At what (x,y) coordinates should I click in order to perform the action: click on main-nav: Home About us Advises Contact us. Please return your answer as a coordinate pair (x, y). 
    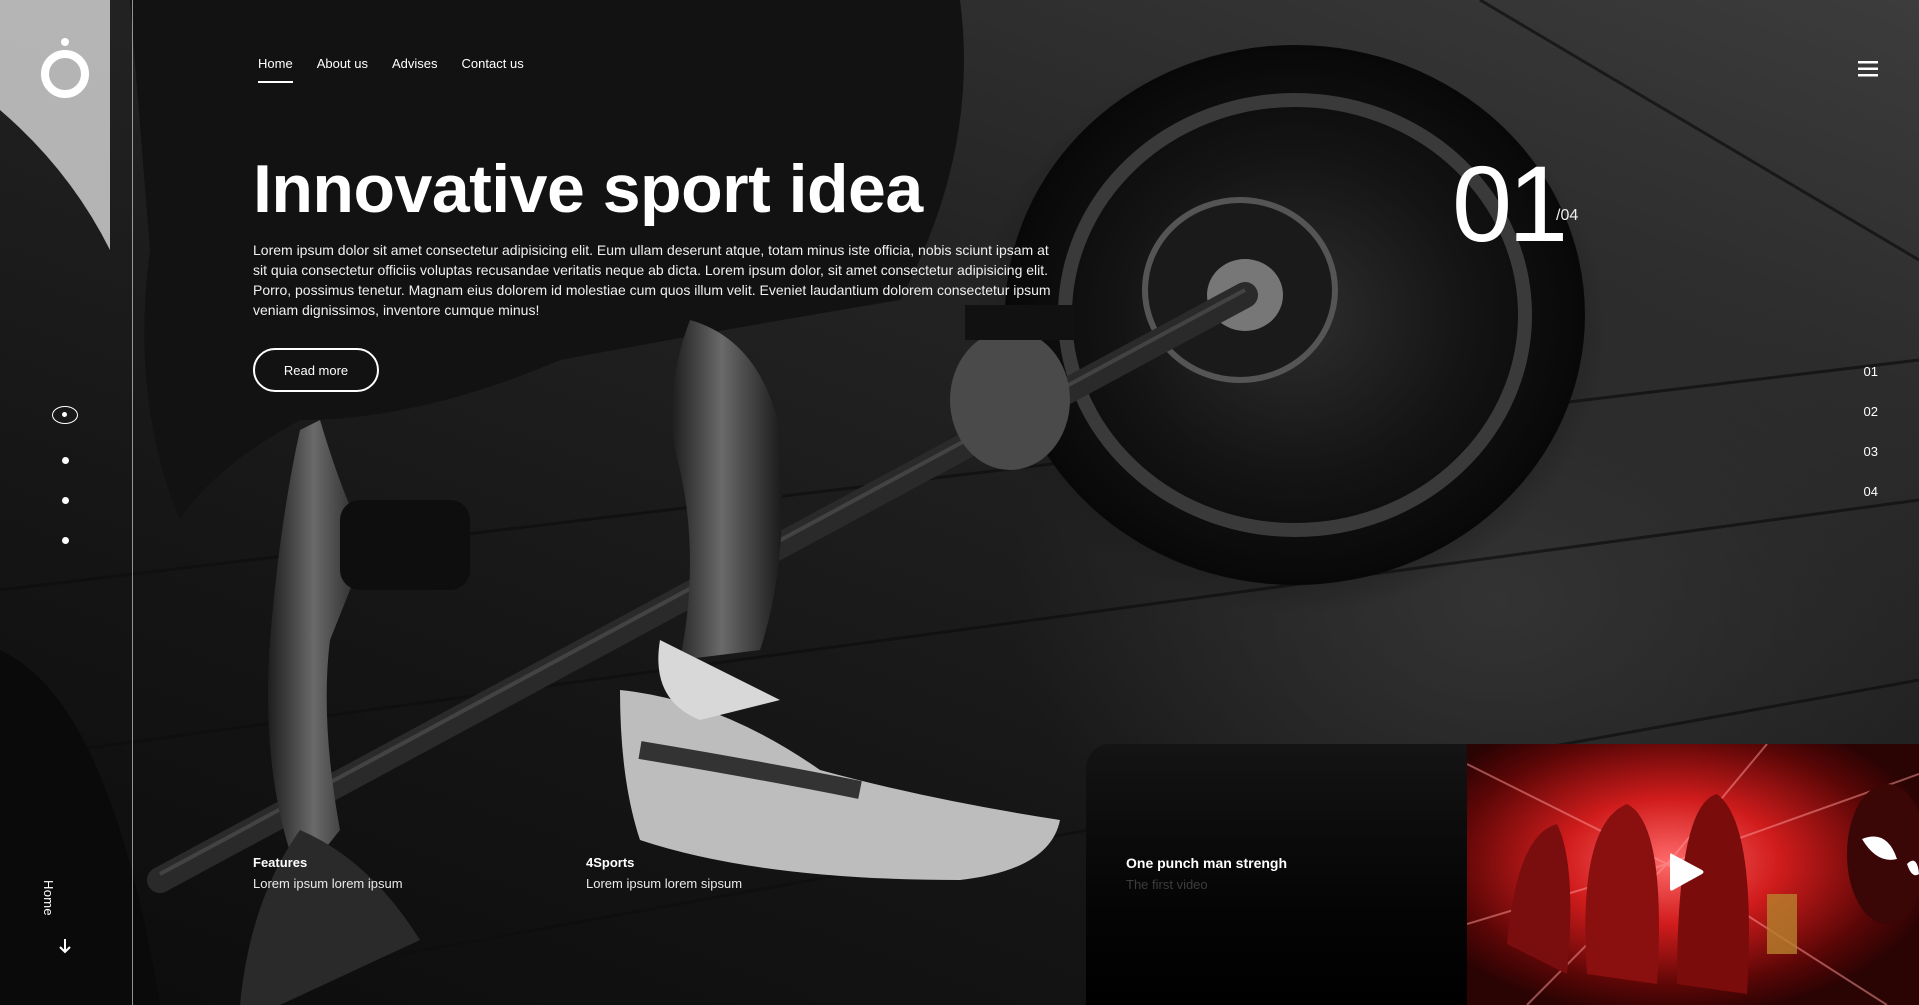
    Looking at the image, I should click on (403, 69).